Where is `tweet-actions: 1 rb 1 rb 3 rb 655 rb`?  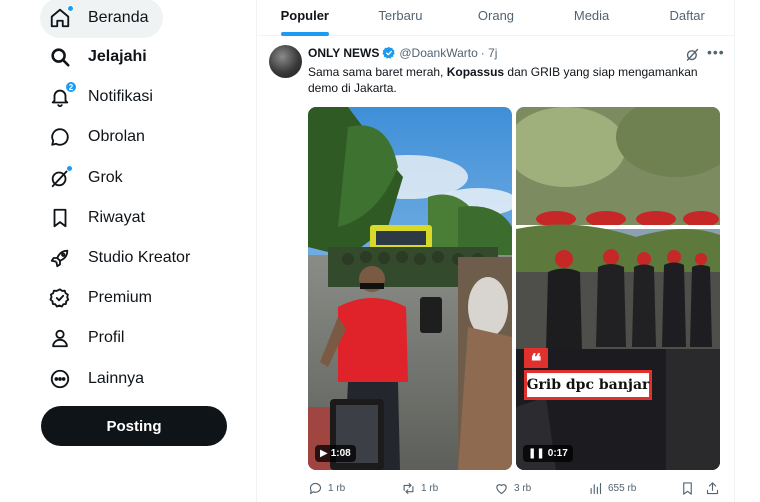
tweet-actions: 1 rb 1 rb 3 rb 655 rb is located at coordinates (518, 490).